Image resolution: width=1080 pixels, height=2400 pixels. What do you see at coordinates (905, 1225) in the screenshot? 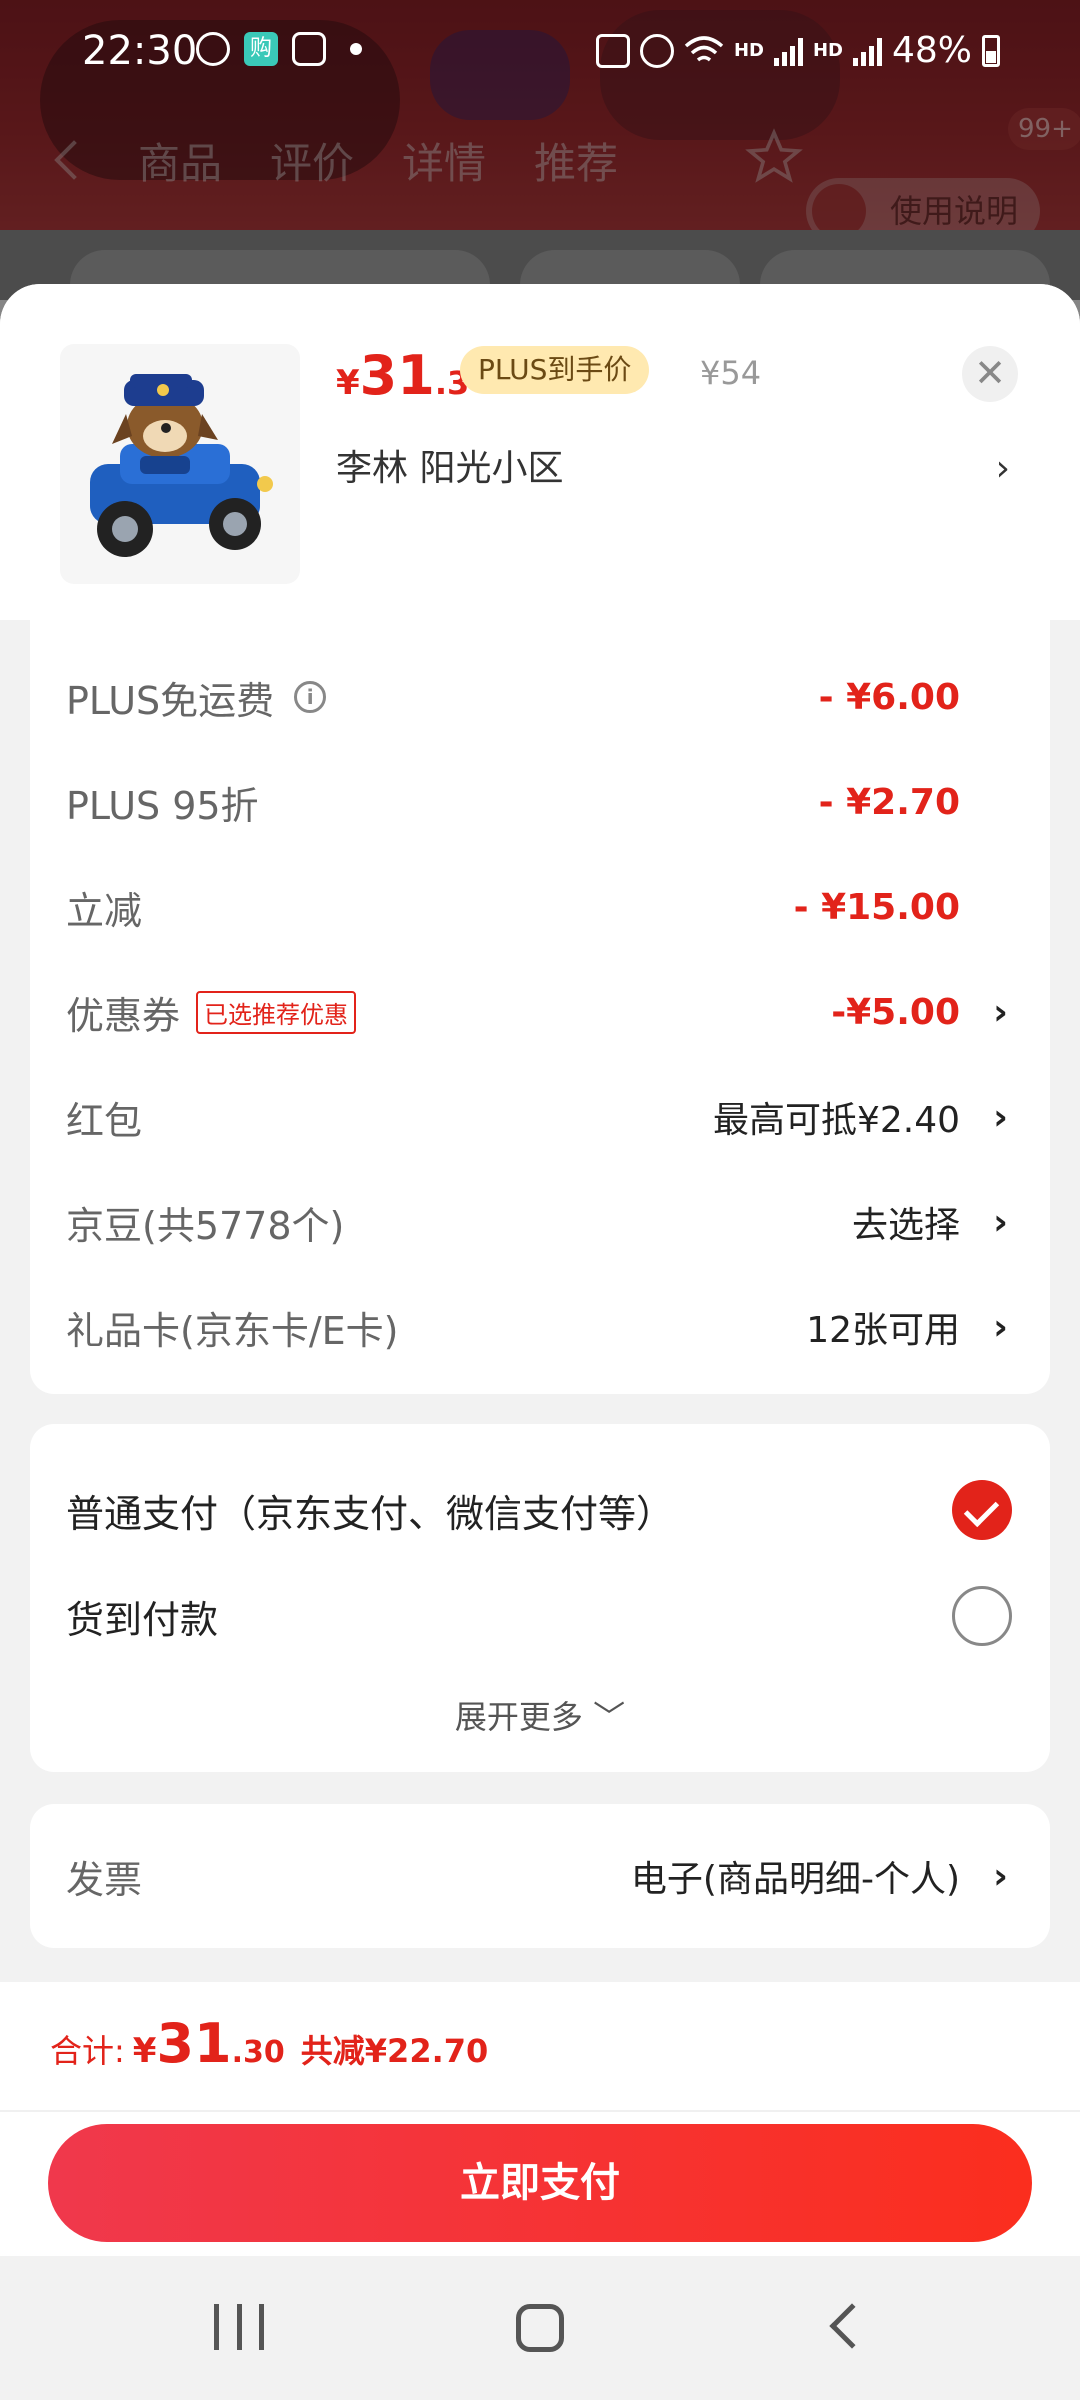
I see `discount-value: 去选择` at bounding box center [905, 1225].